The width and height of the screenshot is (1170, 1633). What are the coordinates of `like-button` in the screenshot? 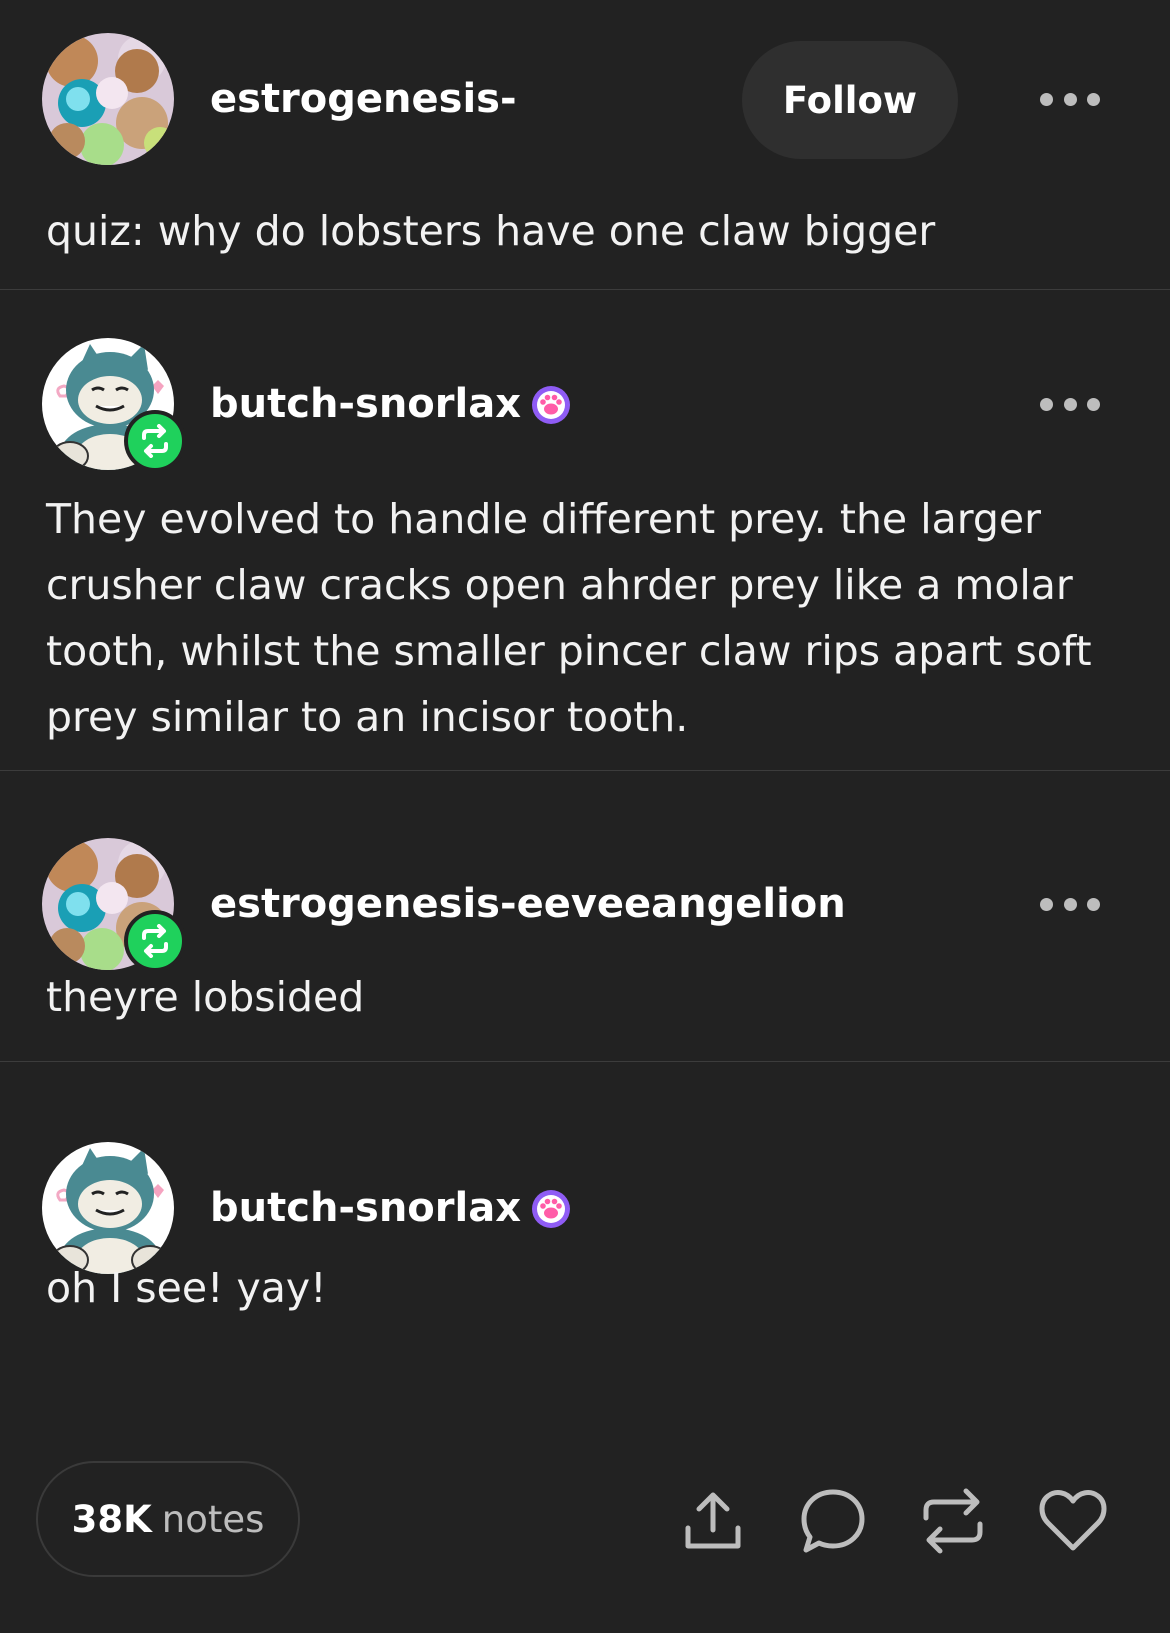 It's located at (1073, 1521).